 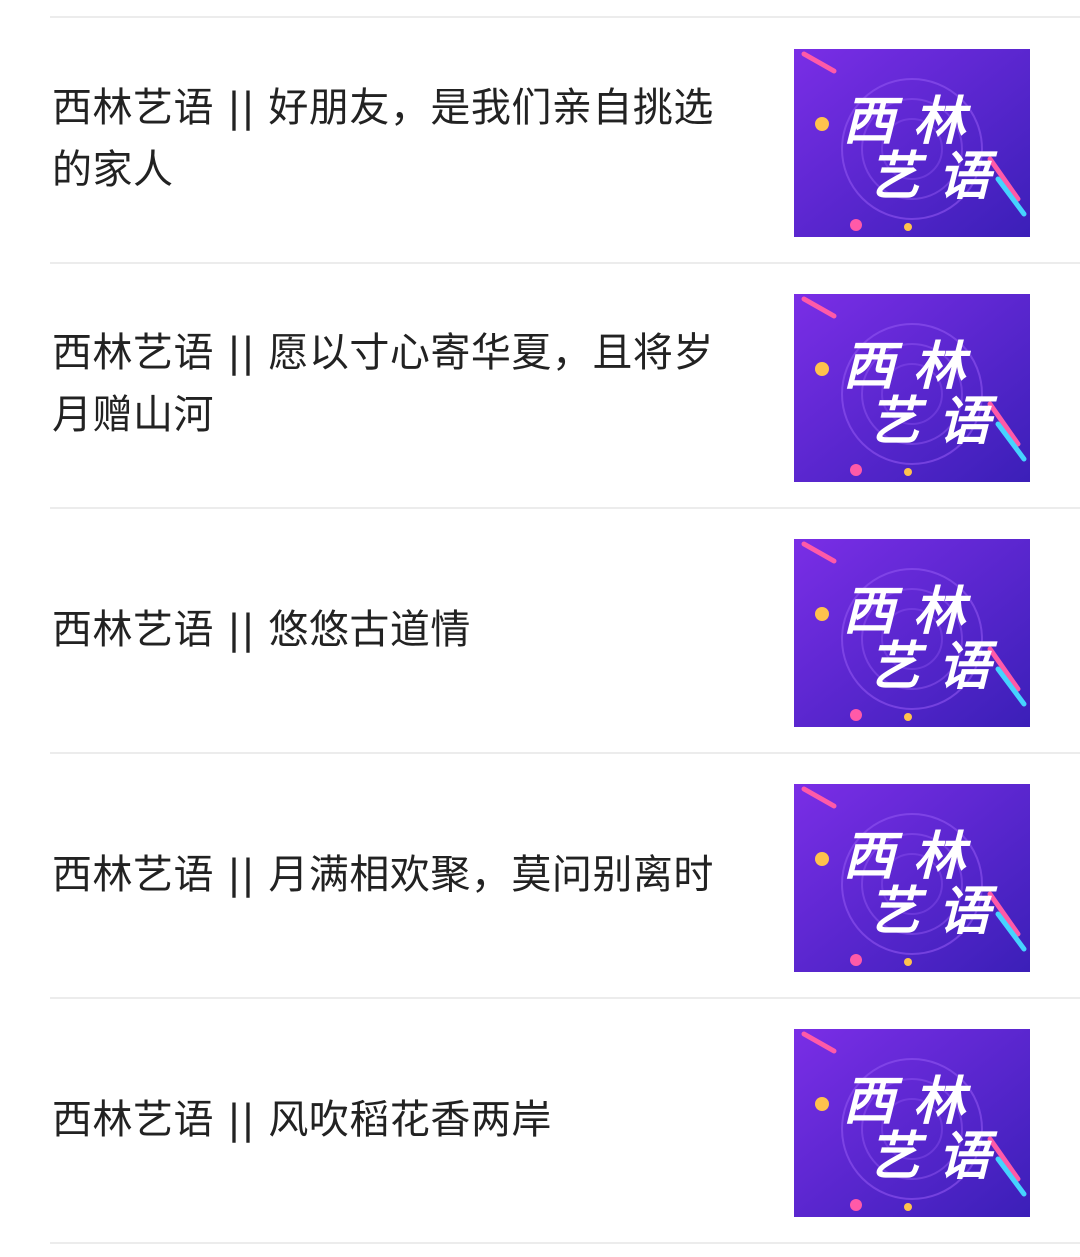 I want to click on article-title: 西林艺语 || 悠悠古道情, so click(x=402, y=630).